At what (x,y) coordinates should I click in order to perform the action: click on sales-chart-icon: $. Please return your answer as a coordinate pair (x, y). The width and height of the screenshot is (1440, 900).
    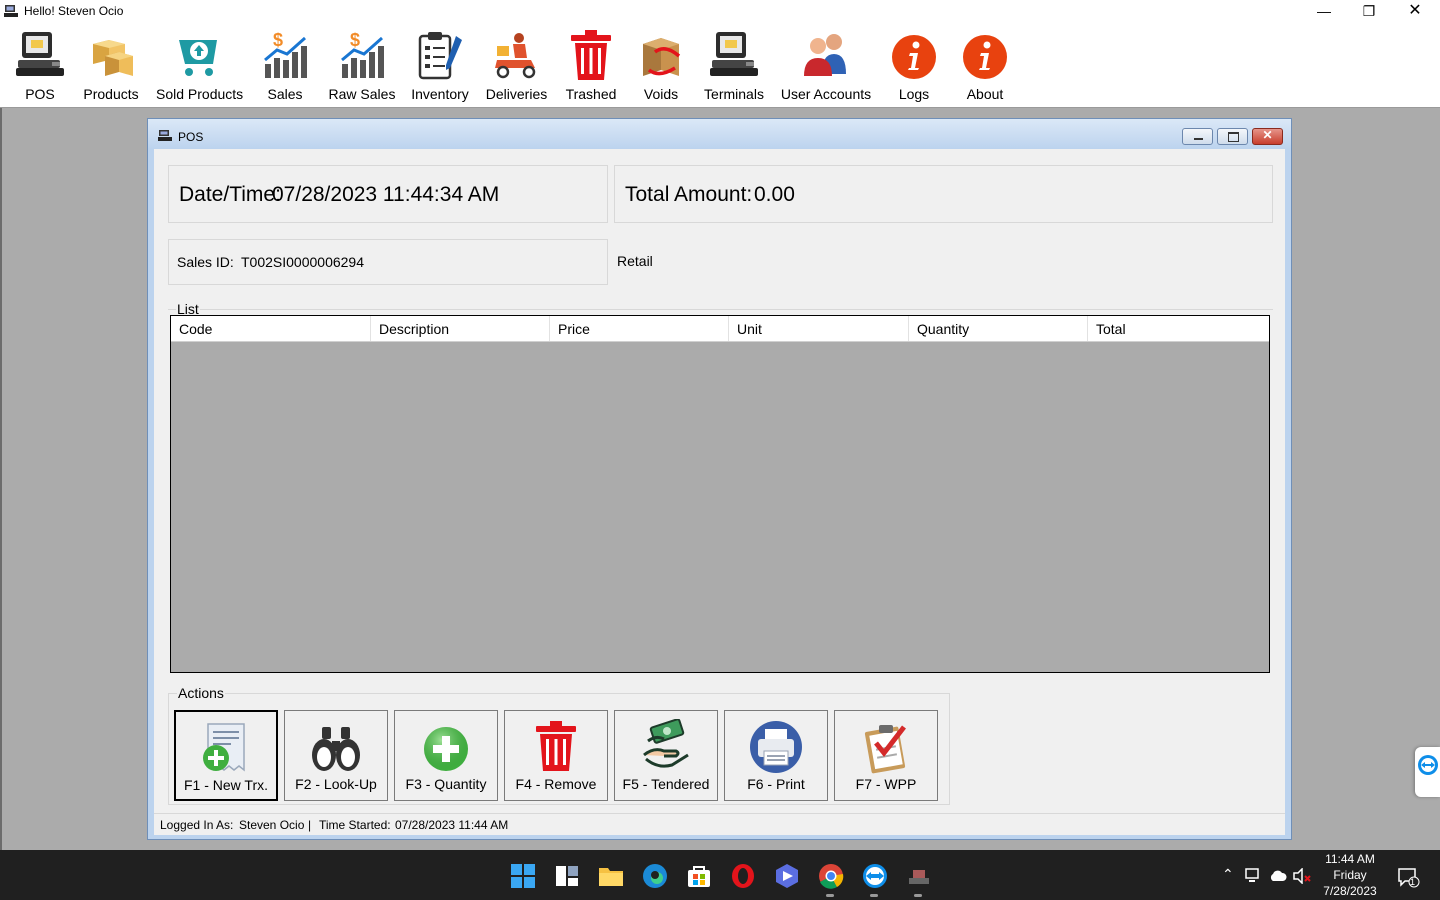
    Looking at the image, I should click on (285, 54).